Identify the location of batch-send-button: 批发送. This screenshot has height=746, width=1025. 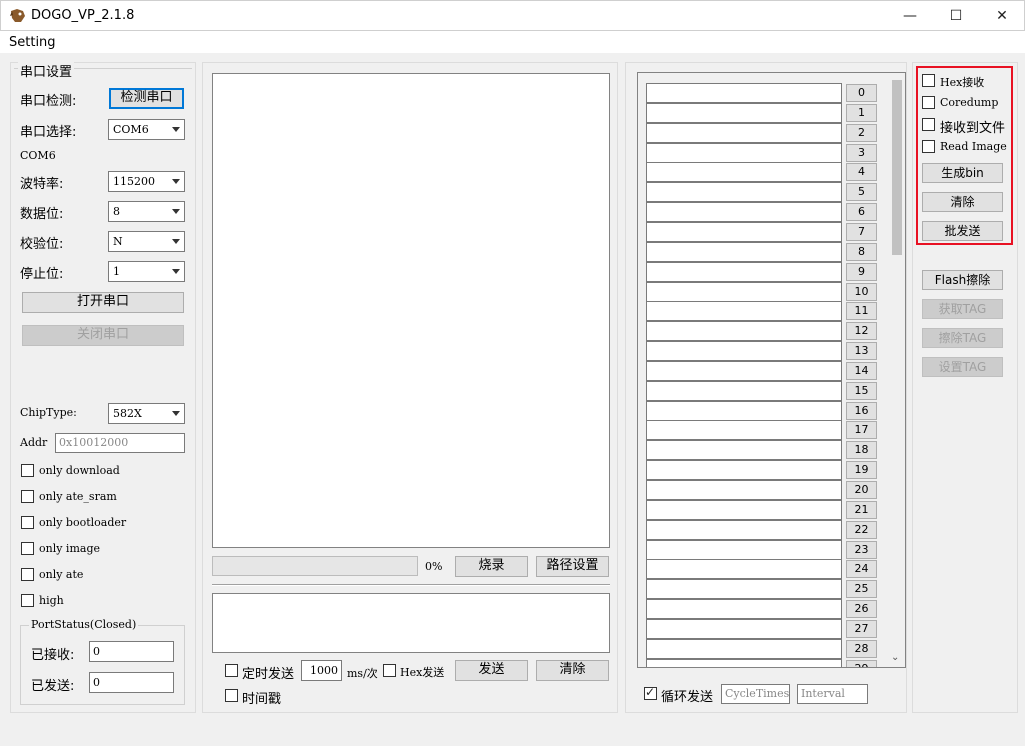
(962, 231).